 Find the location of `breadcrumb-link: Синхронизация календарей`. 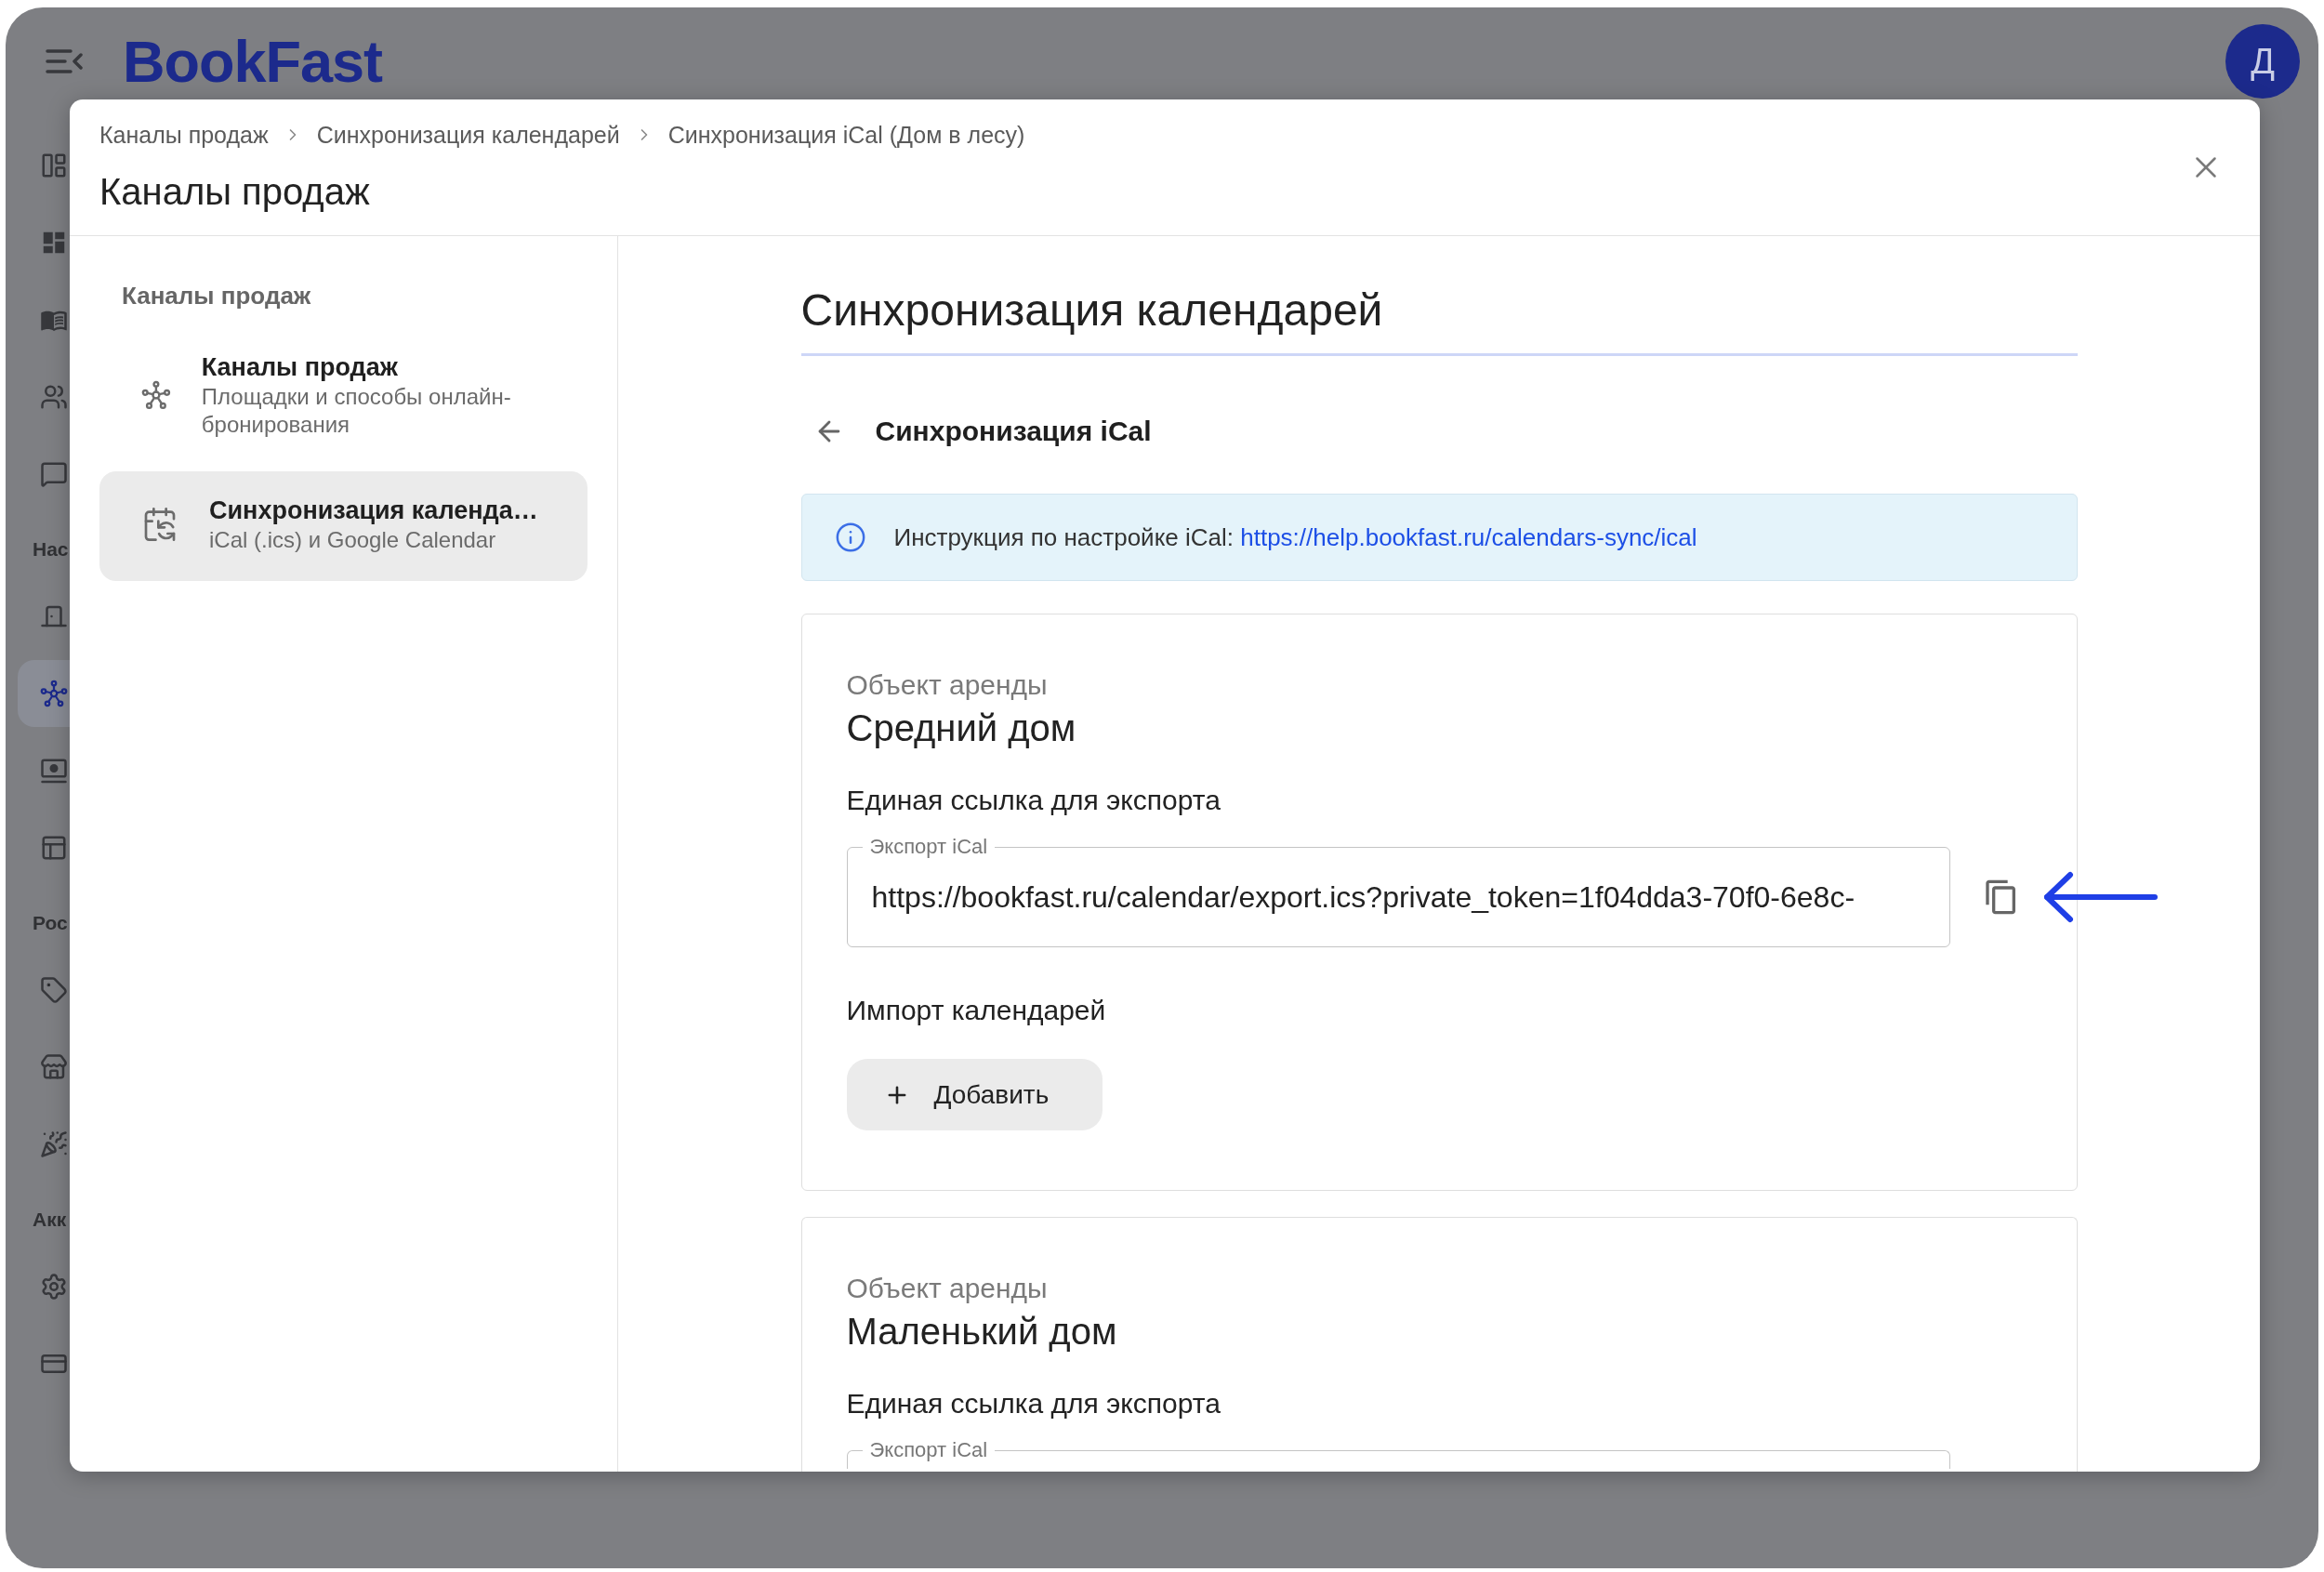

breadcrumb-link: Синхронизация календарей is located at coordinates (468, 135).